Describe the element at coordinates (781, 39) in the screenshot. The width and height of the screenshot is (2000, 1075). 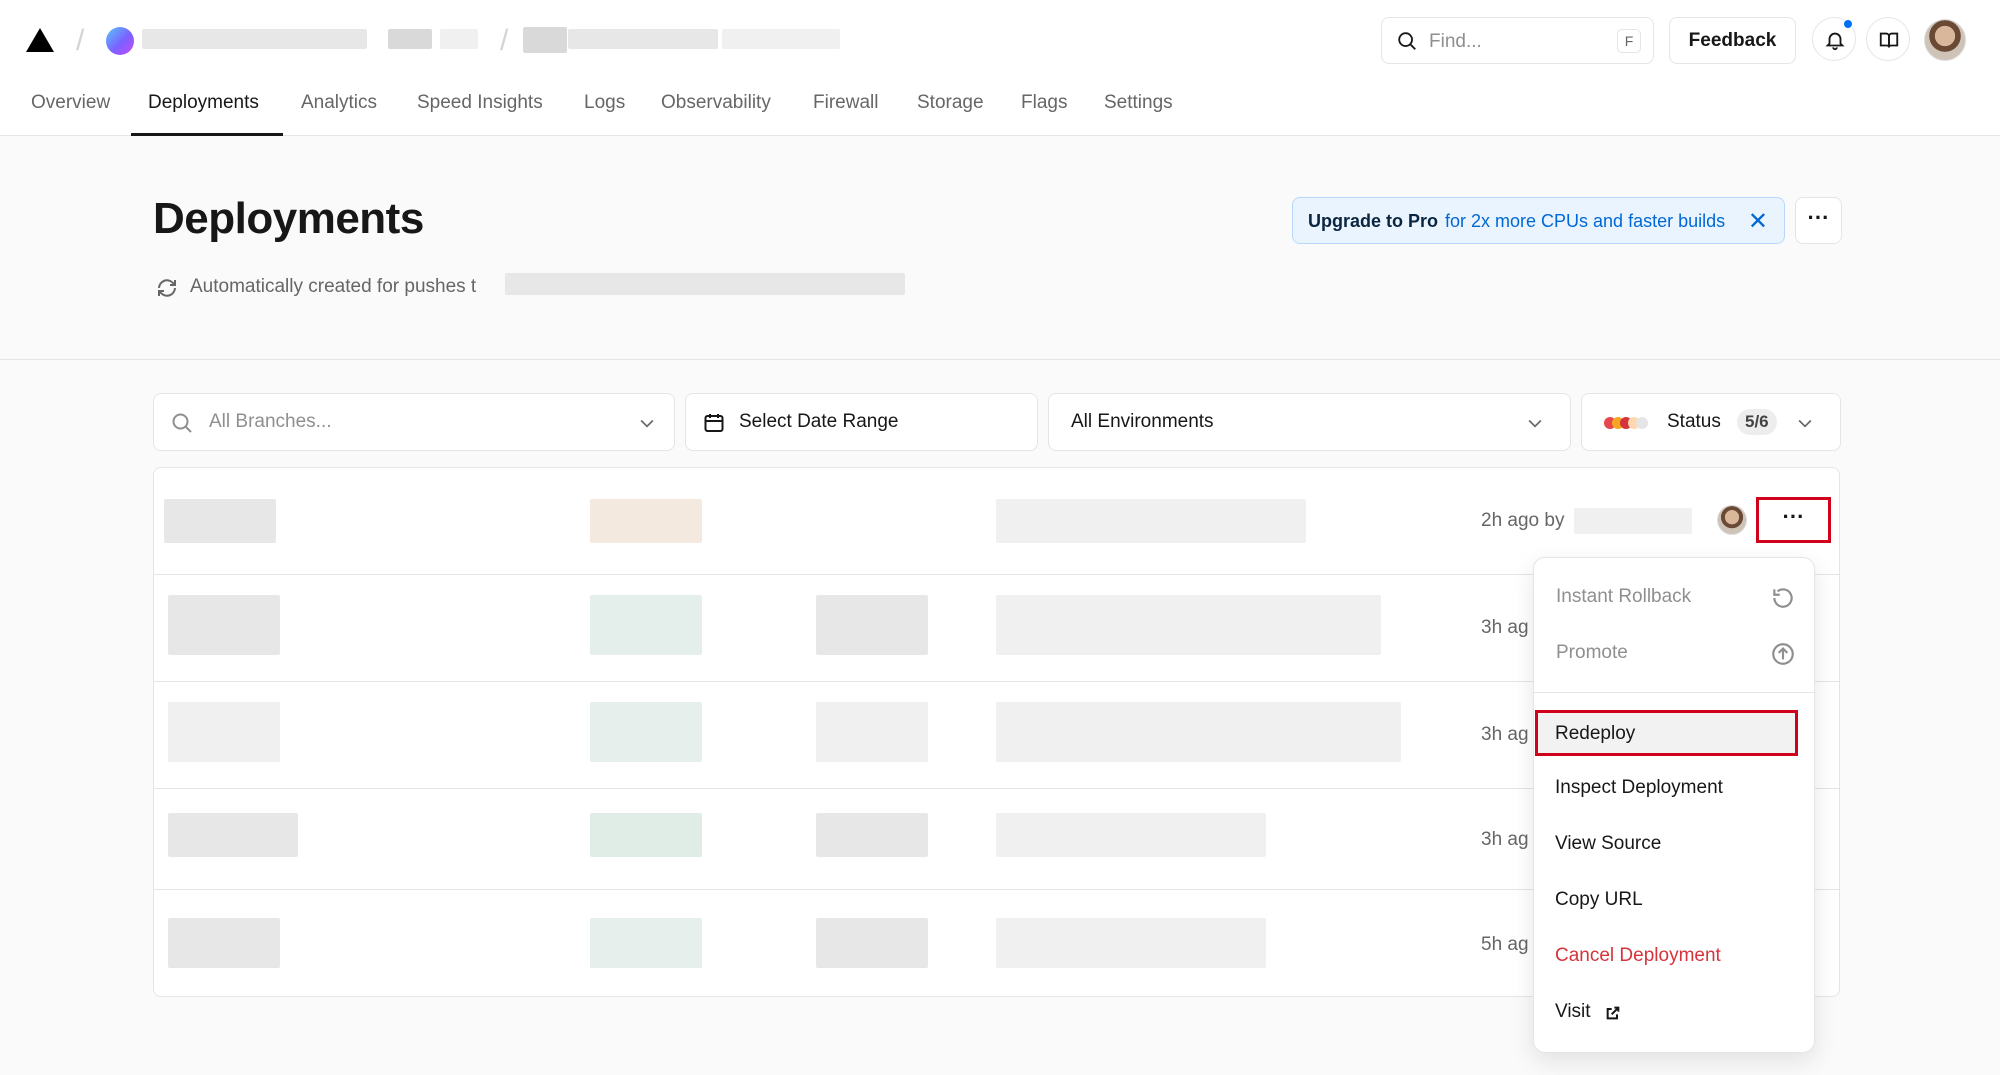
I see `project-switcher-redacted` at that location.